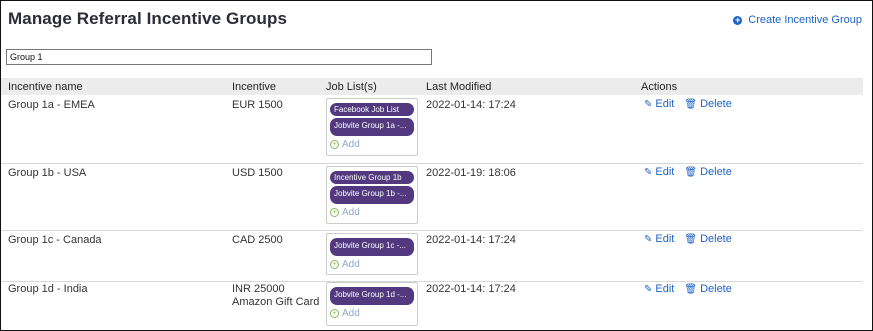 Image resolution: width=873 pixels, height=331 pixels. I want to click on header-incentive-name: Incentive name, so click(45, 87).